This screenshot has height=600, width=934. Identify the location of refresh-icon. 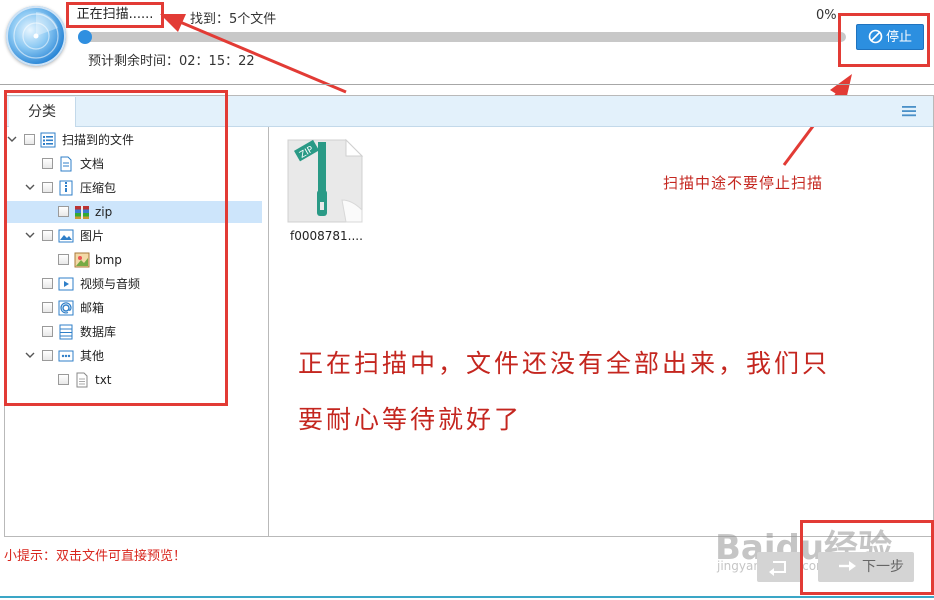
(777, 568).